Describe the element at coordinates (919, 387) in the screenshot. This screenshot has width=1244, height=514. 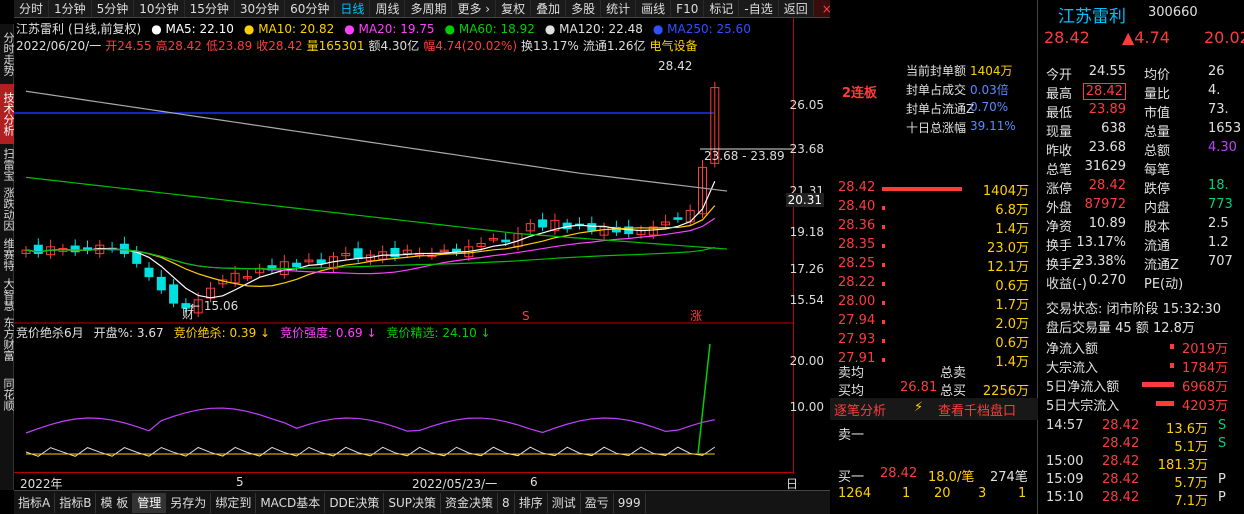
I see `sum-val-a1: 26.81` at that location.